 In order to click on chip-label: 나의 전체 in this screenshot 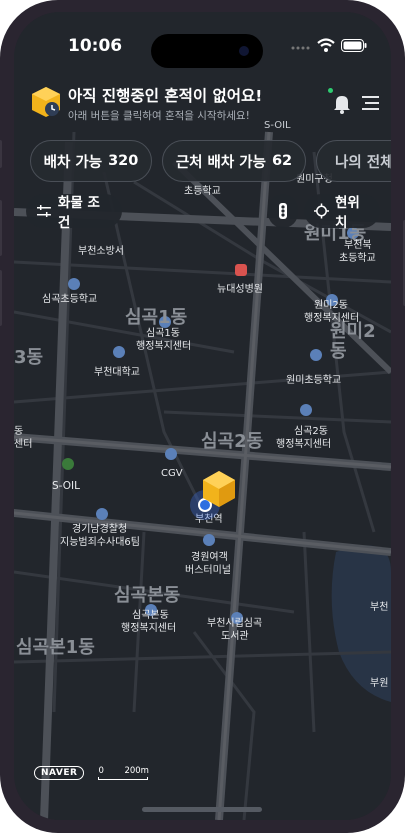, I will do `click(363, 162)`.